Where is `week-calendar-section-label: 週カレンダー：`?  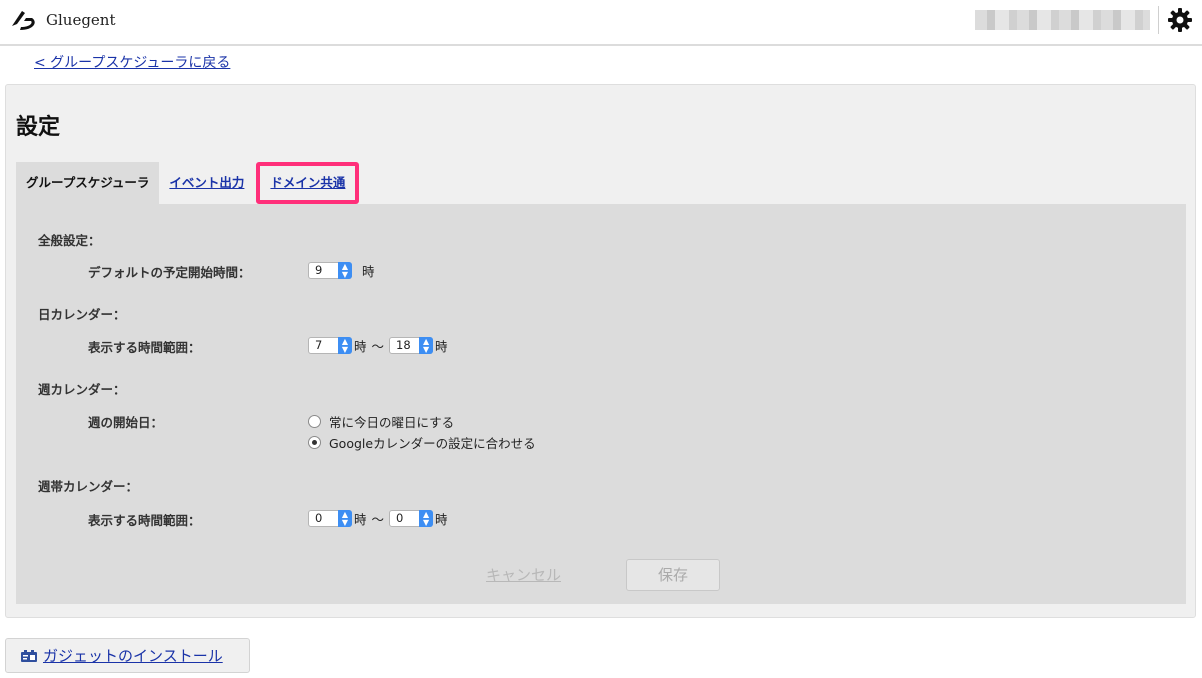
week-calendar-section-label: 週カレンダー： is located at coordinates (82, 389).